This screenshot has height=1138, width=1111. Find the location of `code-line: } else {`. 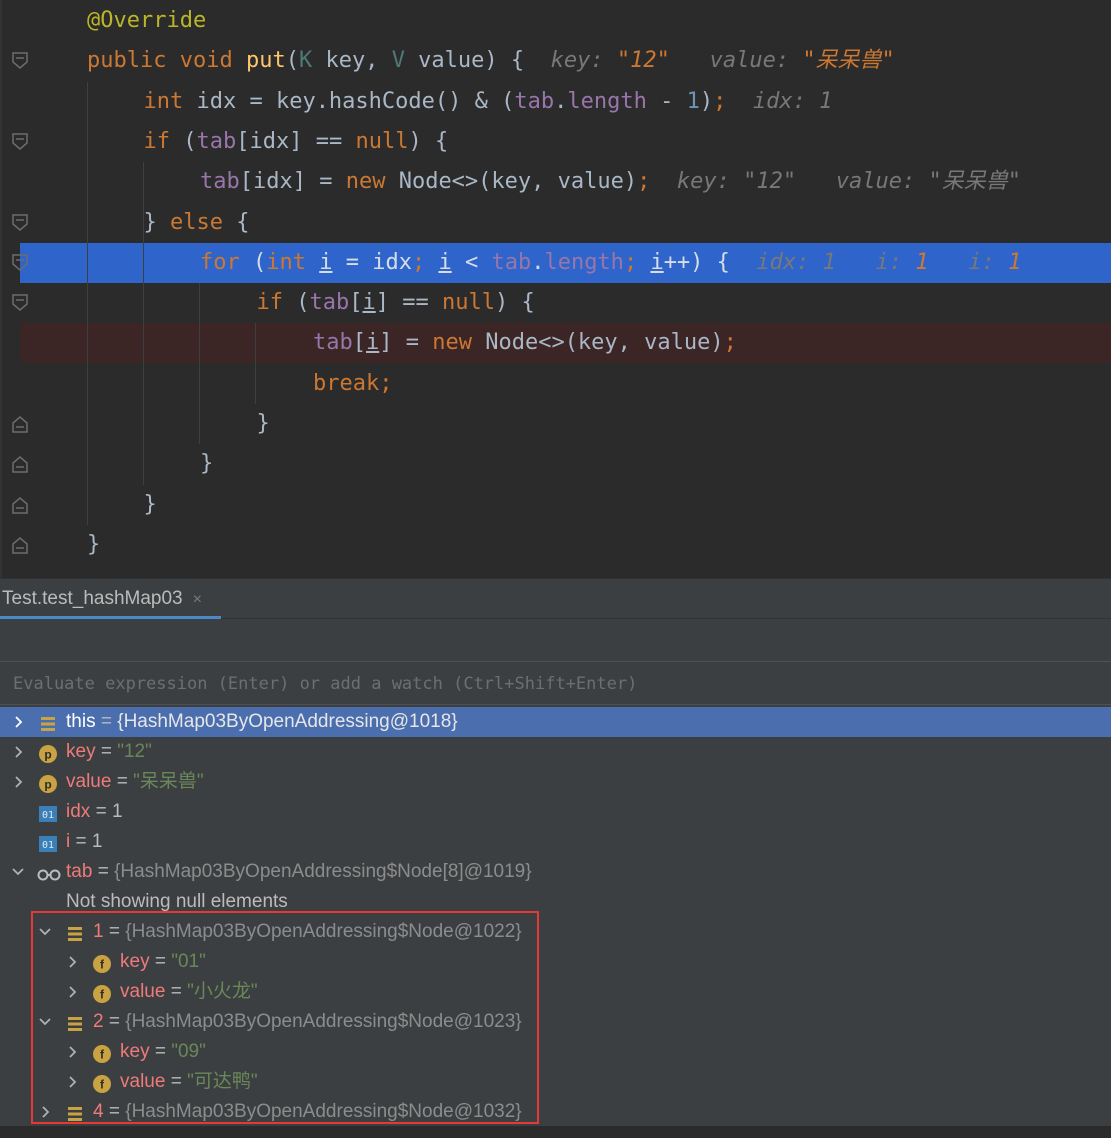

code-line: } else { is located at coordinates (555, 223).